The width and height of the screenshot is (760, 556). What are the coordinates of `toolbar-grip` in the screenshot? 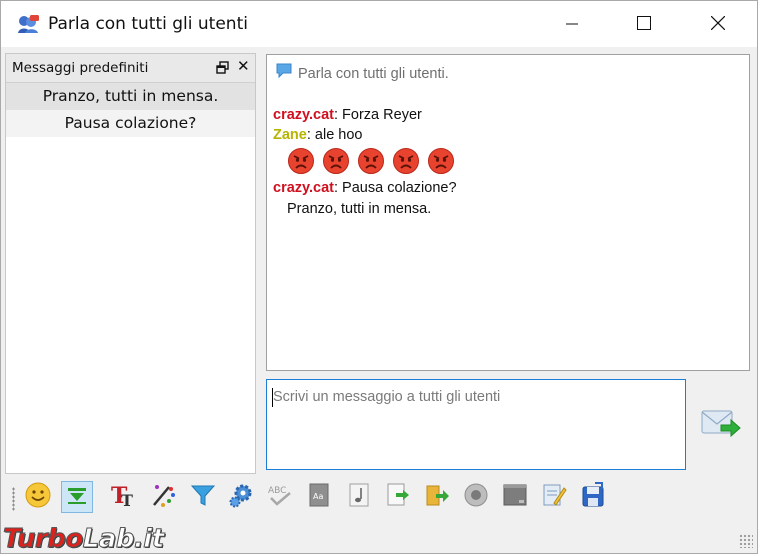 It's located at (13, 499).